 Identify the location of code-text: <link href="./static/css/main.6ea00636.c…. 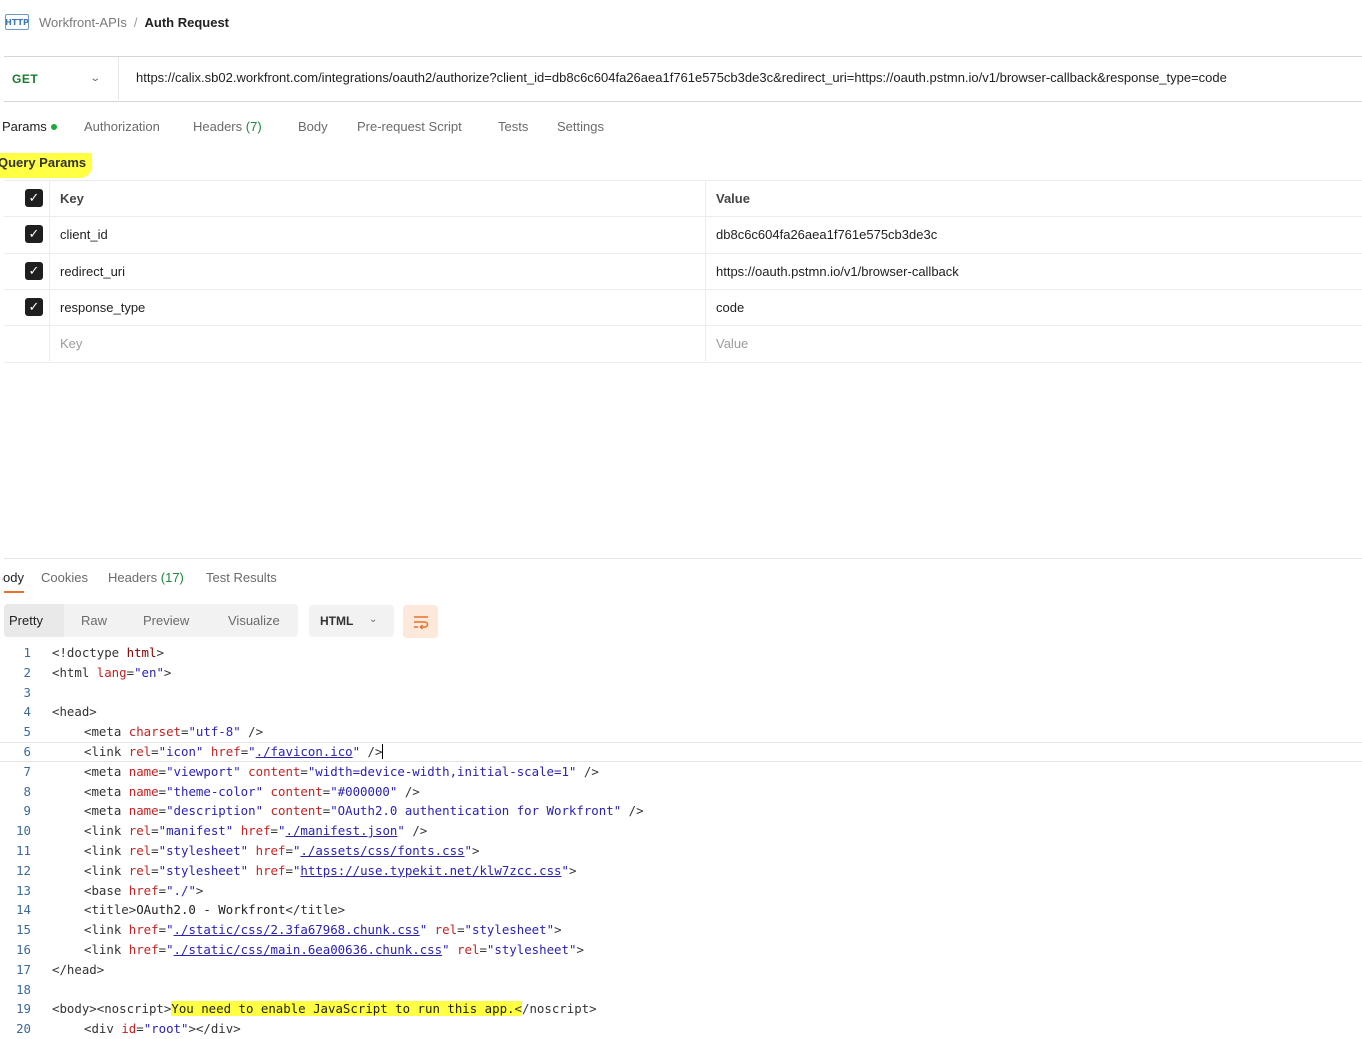
(334, 949).